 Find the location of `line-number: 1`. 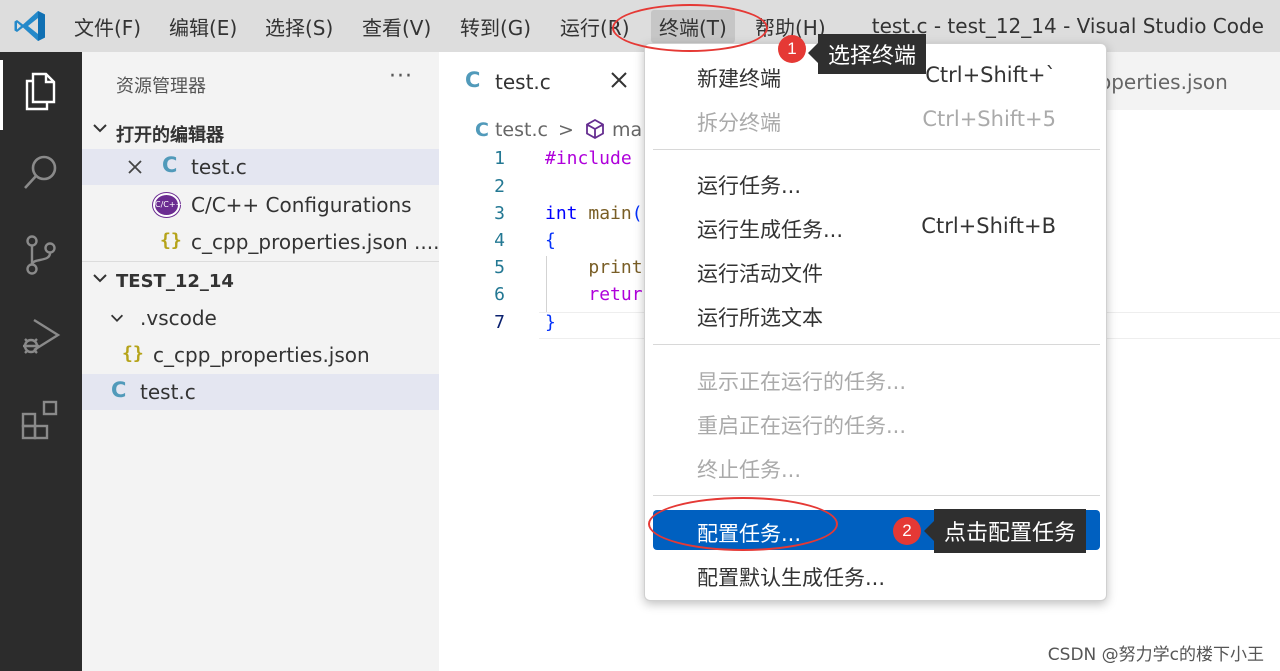

line-number: 1 is located at coordinates (499, 158).